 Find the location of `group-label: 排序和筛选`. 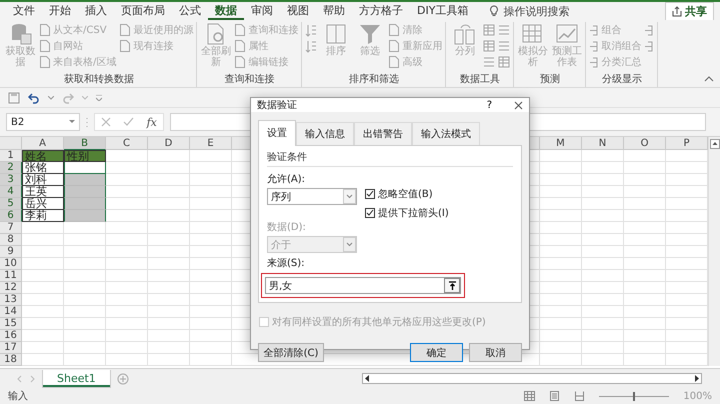

group-label: 排序和筛选 is located at coordinates (374, 80).